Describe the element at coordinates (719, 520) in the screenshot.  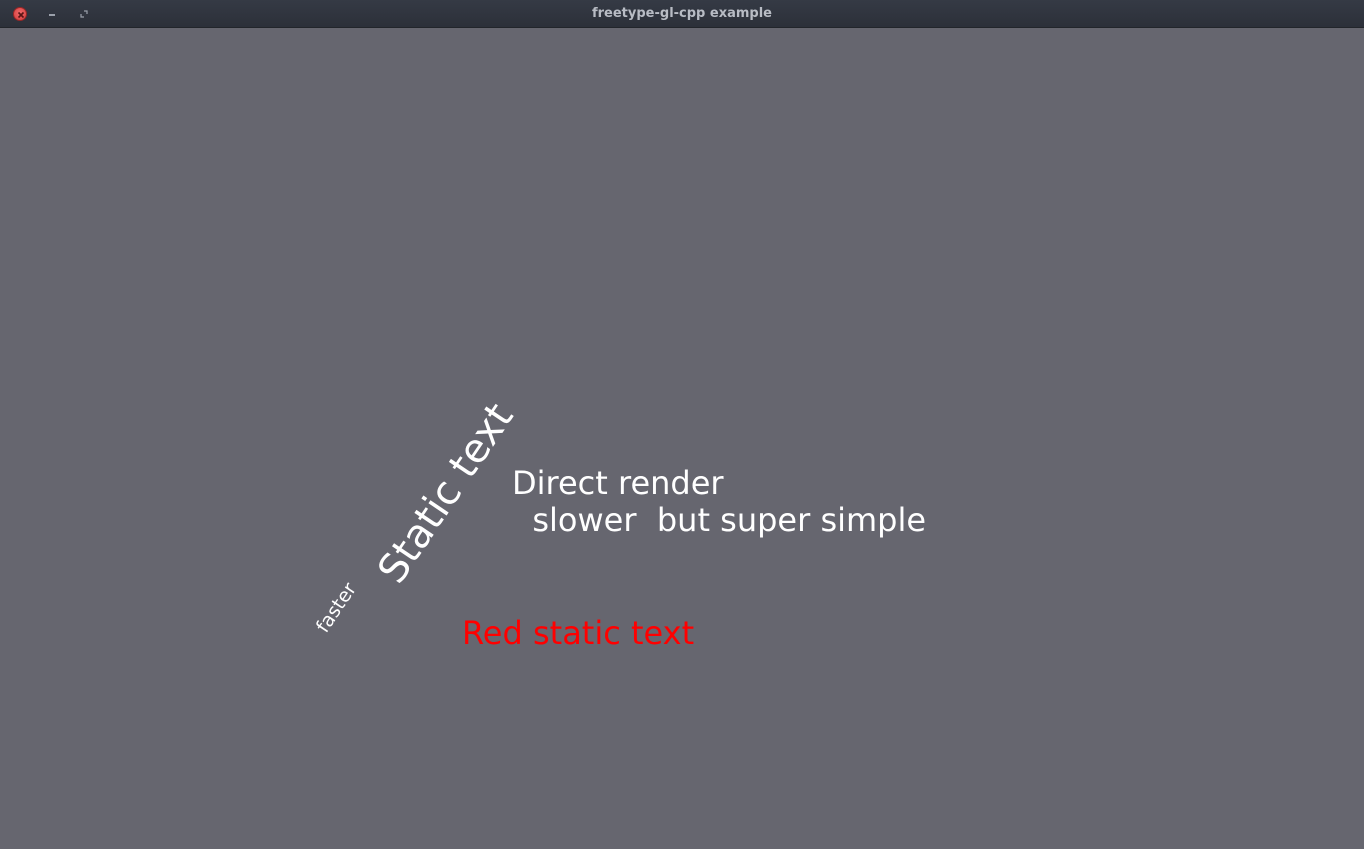
I see `direct-render-subtext: slower but super simple` at that location.